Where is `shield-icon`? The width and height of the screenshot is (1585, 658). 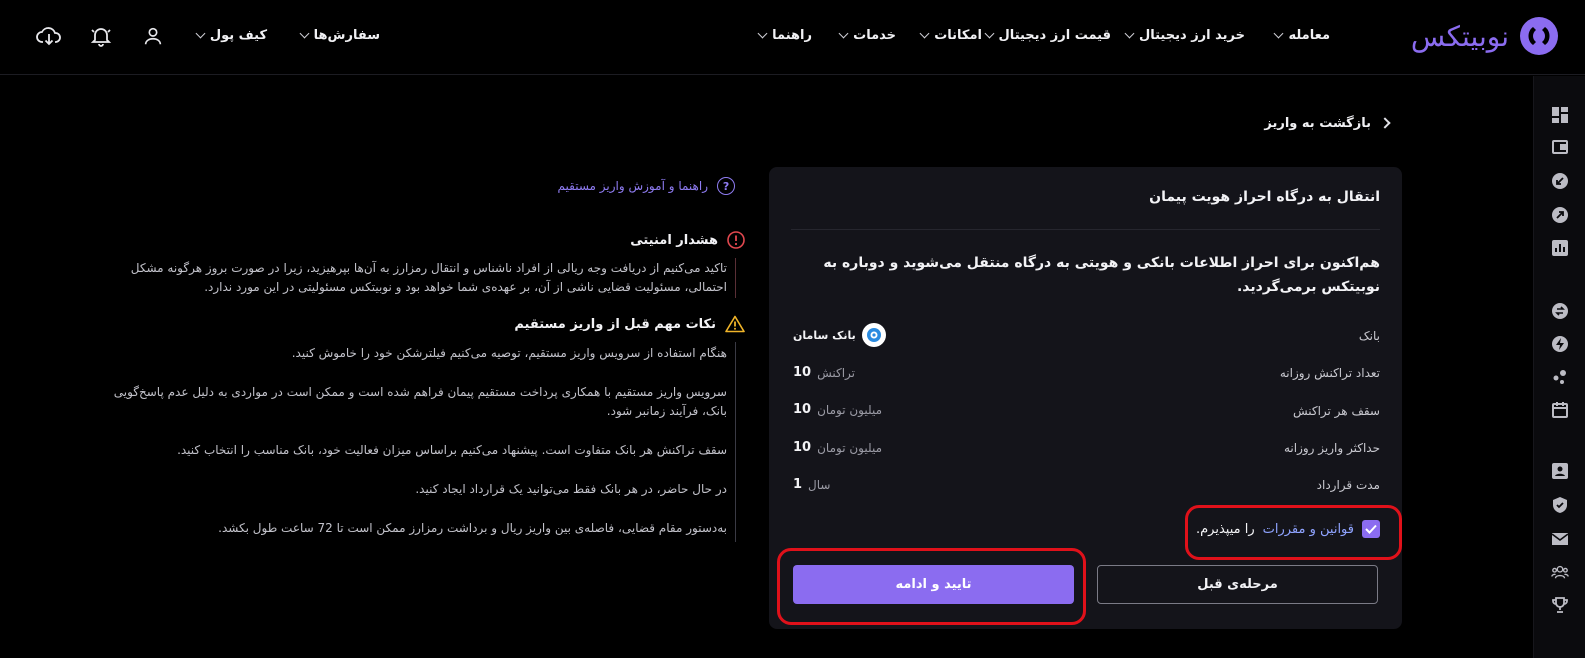
shield-icon is located at coordinates (1560, 505).